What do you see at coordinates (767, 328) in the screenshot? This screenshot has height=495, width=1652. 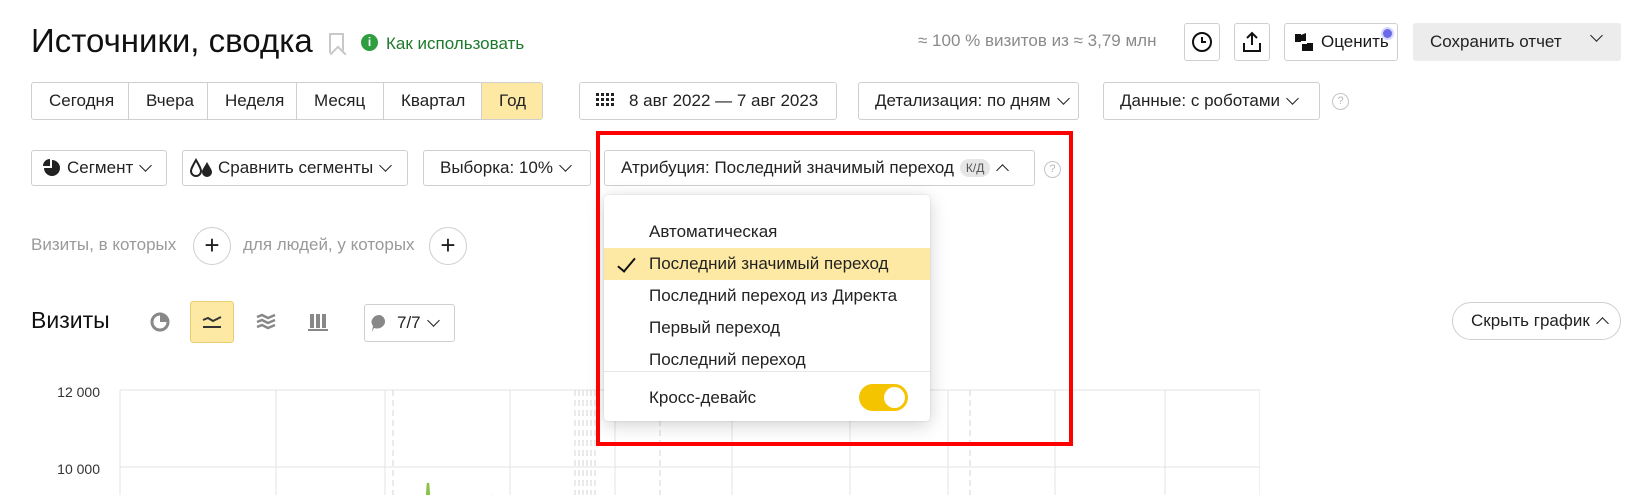 I see `attribution-option-first: Первый переход` at bounding box center [767, 328].